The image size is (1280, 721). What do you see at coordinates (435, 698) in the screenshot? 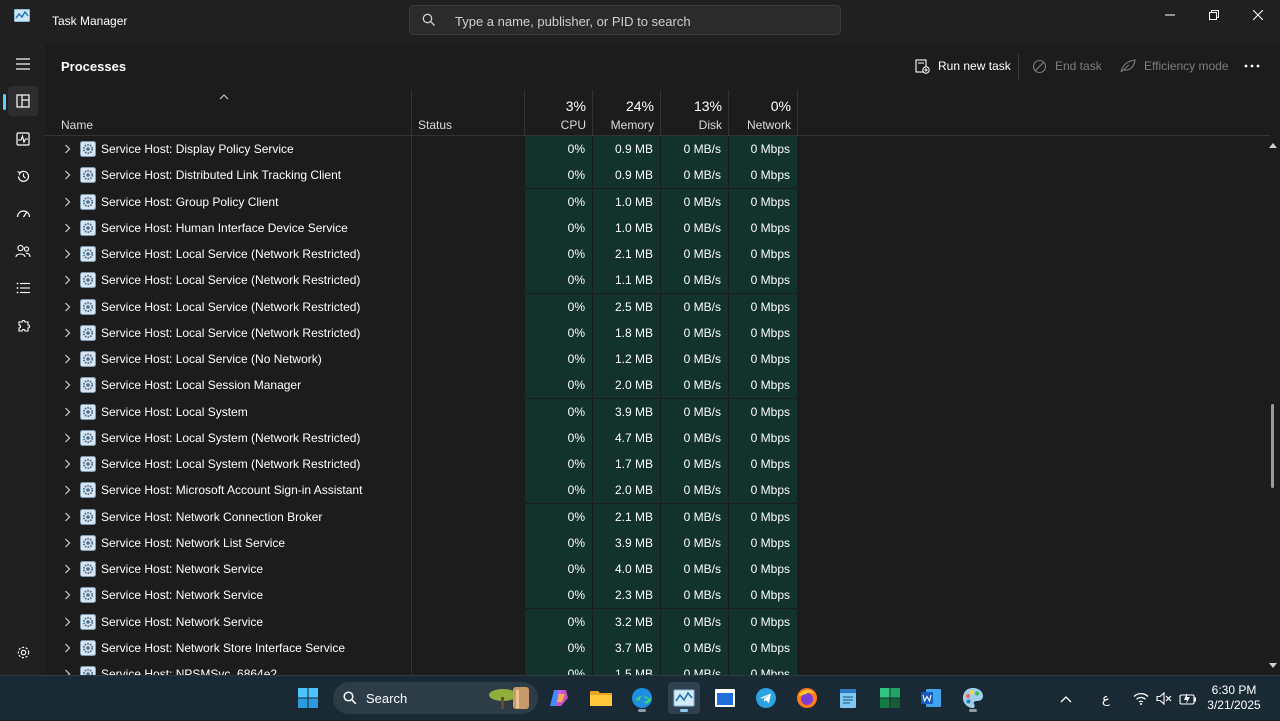
I see `taskbar-search: Search` at bounding box center [435, 698].